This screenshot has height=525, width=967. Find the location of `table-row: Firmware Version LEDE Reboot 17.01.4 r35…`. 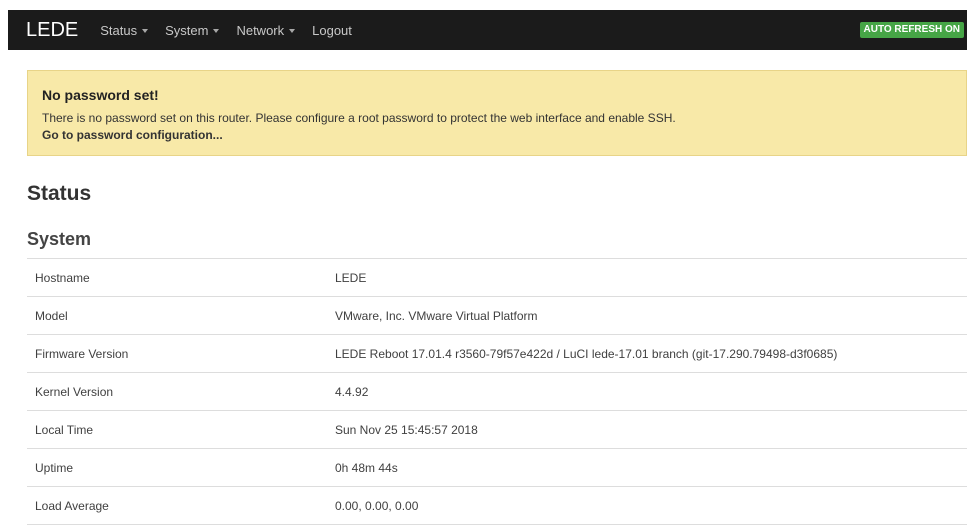

table-row: Firmware Version LEDE Reboot 17.01.4 r35… is located at coordinates (497, 354).